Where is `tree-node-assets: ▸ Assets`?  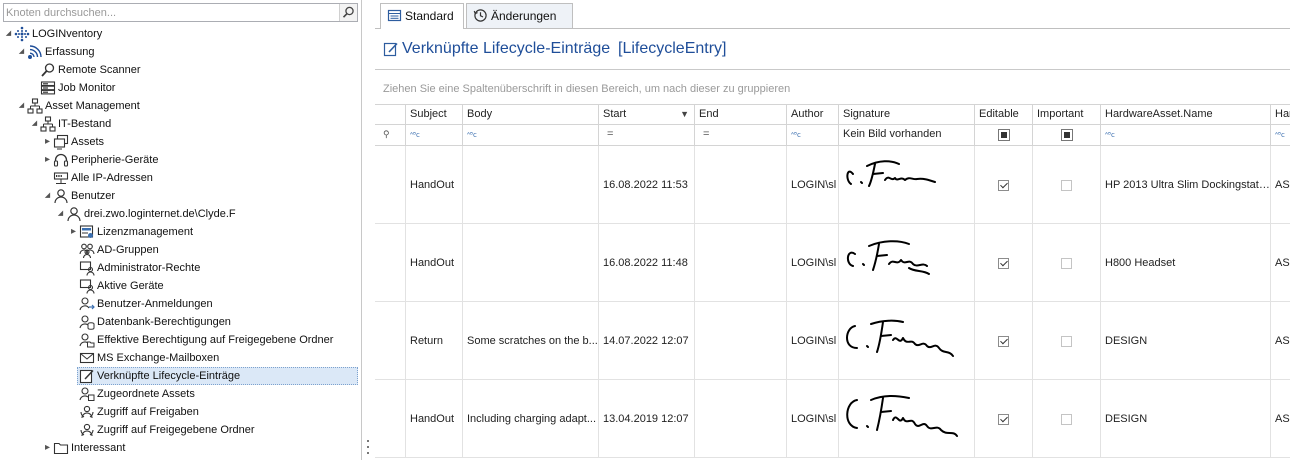
tree-node-assets: ▸ Assets is located at coordinates (179, 142).